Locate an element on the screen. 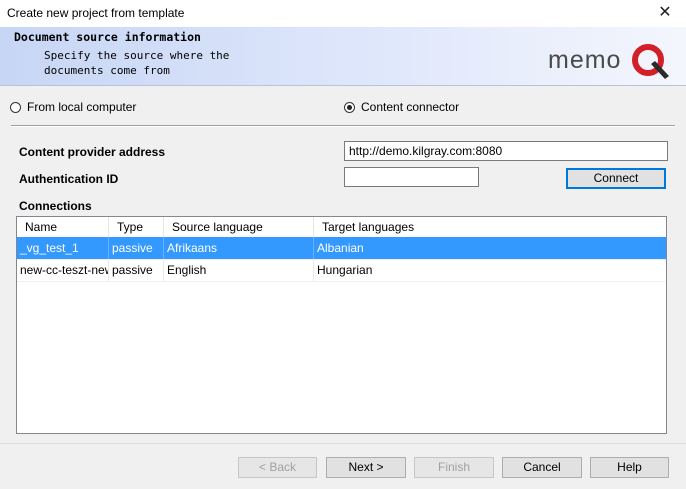 The height and width of the screenshot is (489, 686). provider-address-input: http://demo.kilgray.com:8080 is located at coordinates (506, 151).